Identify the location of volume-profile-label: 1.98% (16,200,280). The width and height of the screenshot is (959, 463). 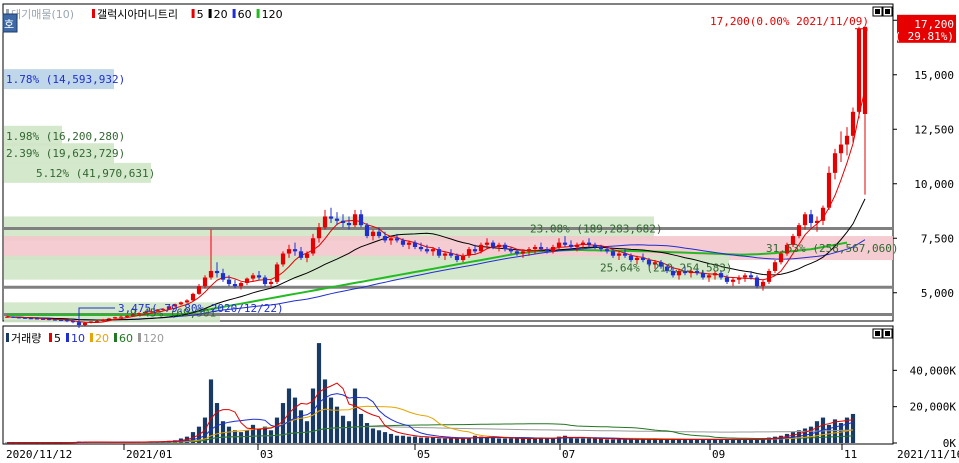
(65, 136).